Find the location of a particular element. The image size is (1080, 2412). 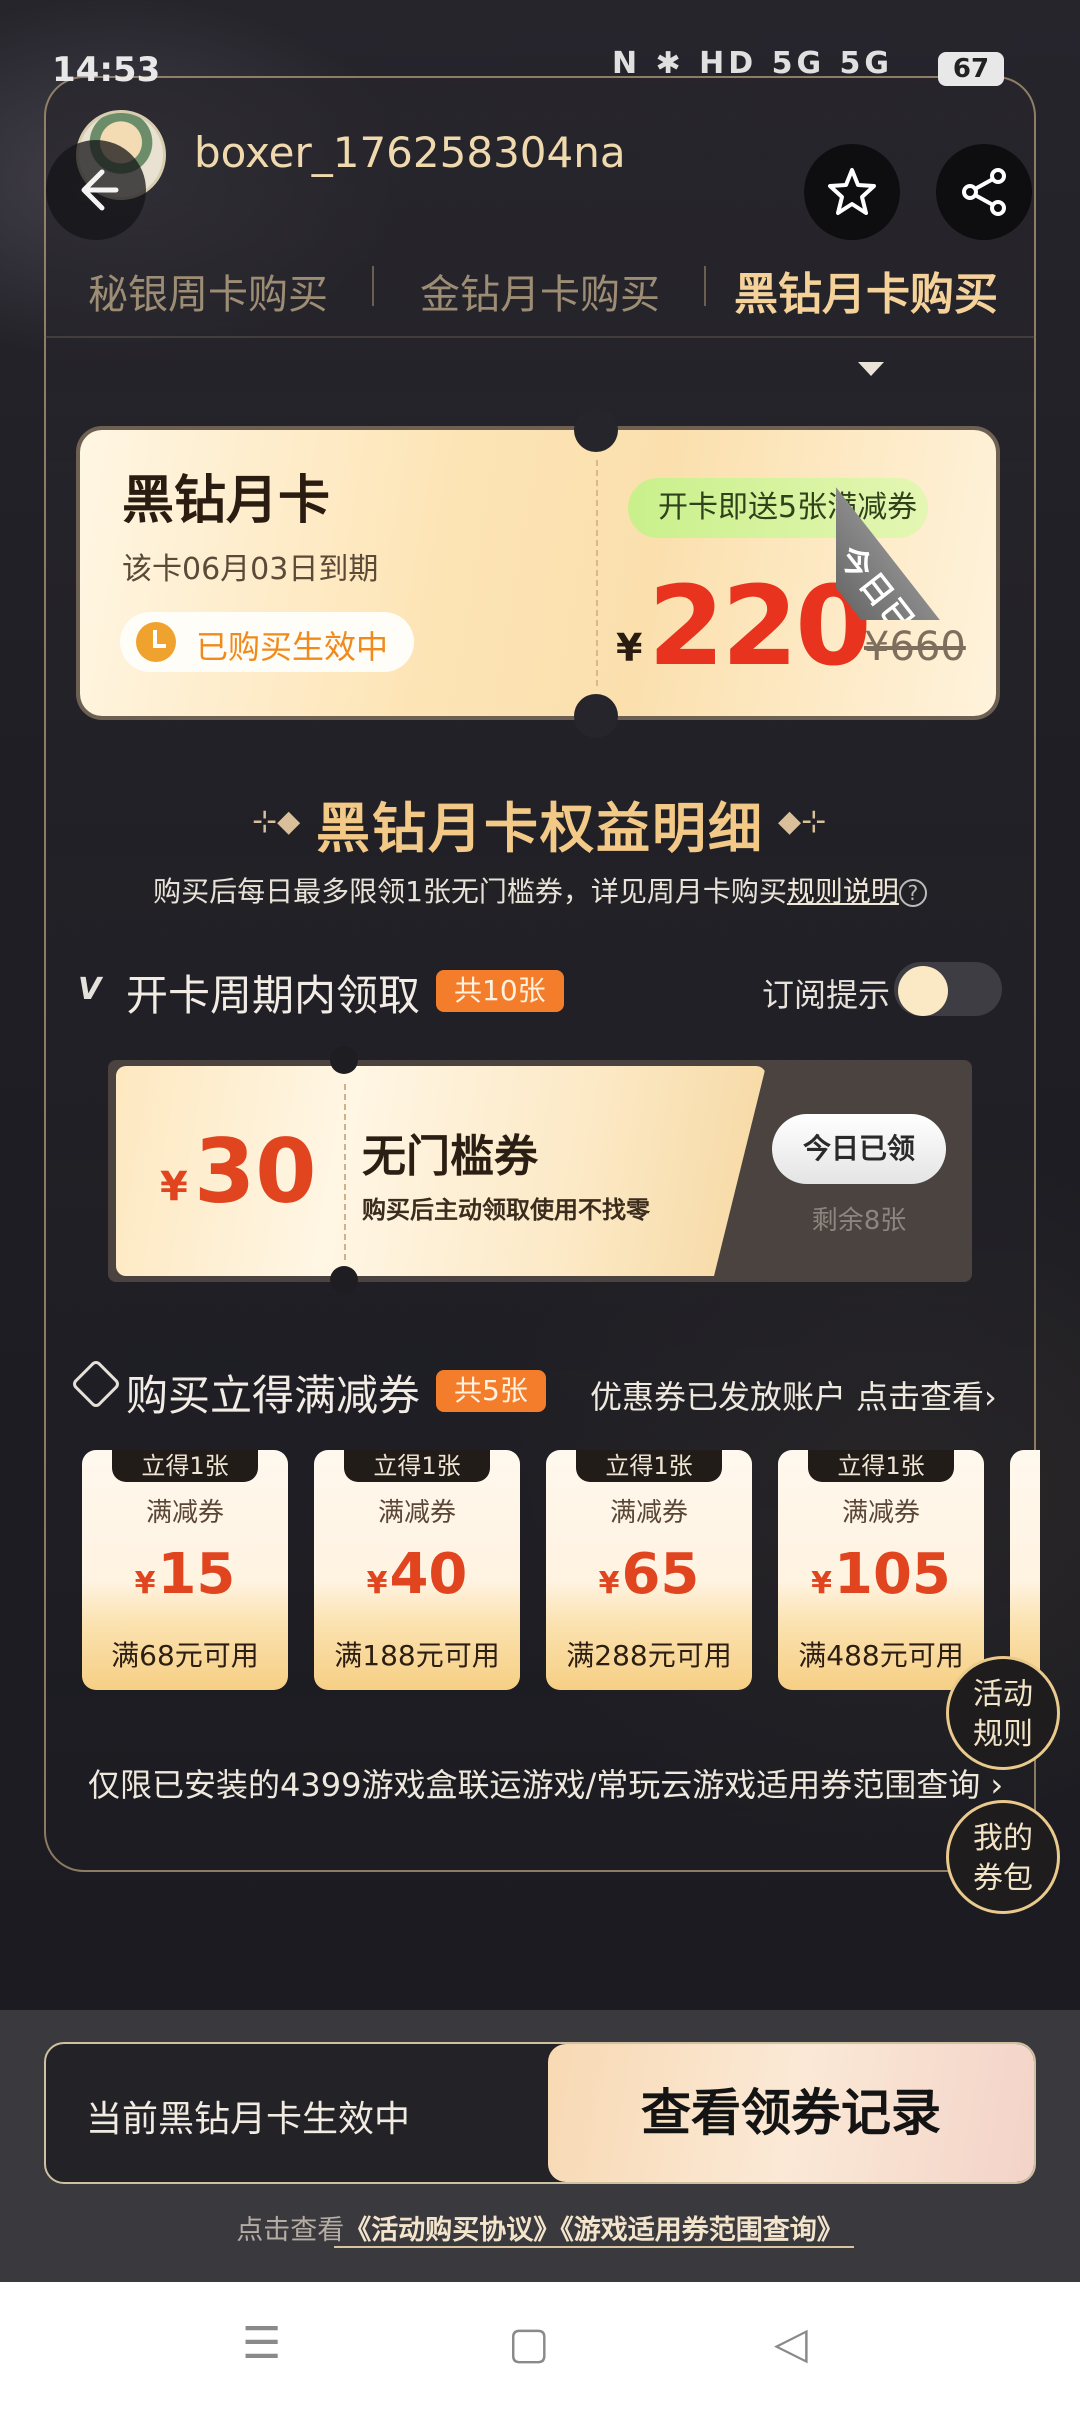

coupon-card-condition: 满188元可用 is located at coordinates (417, 1655).